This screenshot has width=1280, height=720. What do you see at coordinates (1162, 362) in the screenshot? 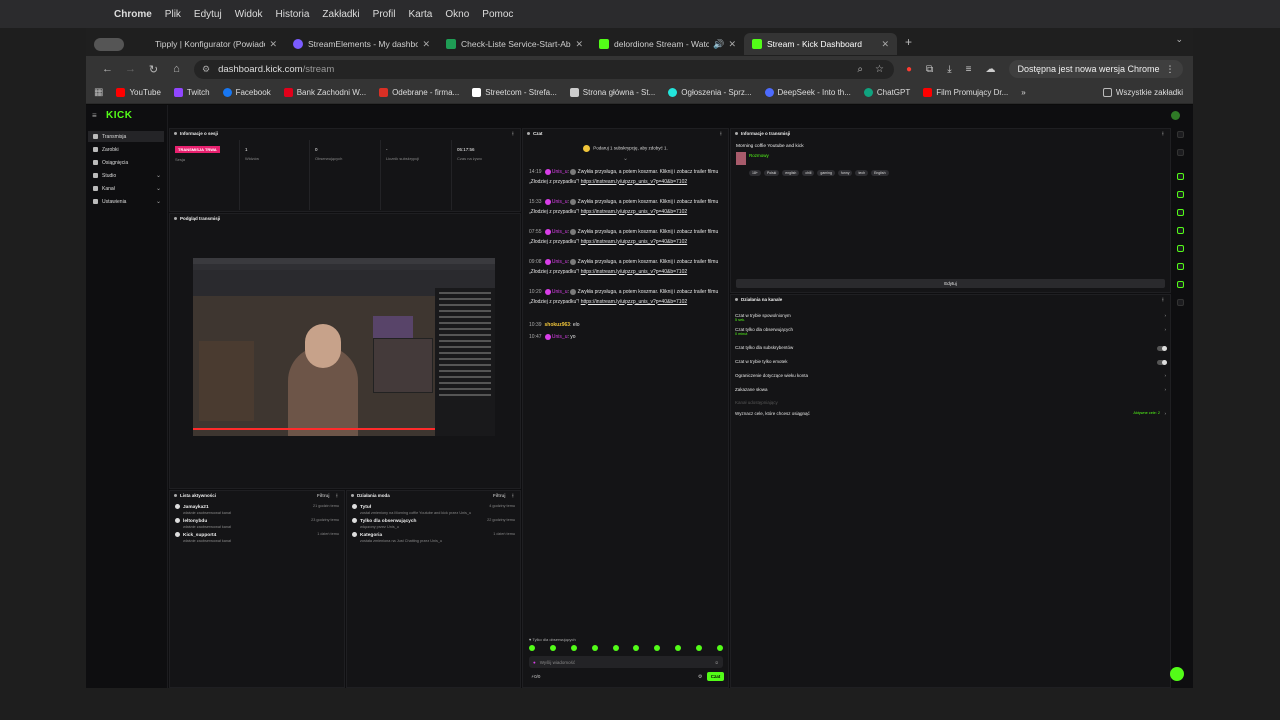
I see `emote-only-toggle` at bounding box center [1162, 362].